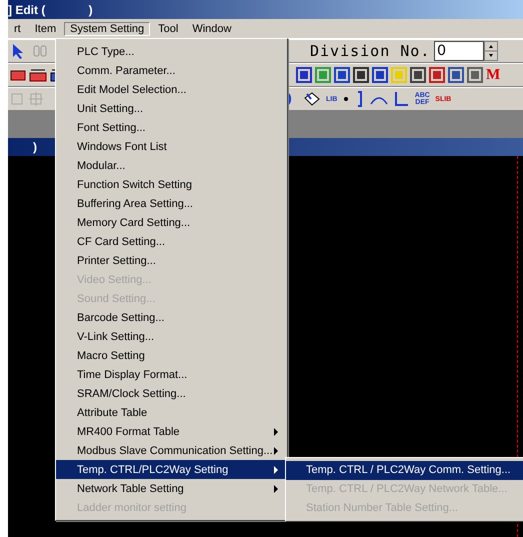  Describe the element at coordinates (491, 51) in the screenshot. I see `spinner-icon` at that location.